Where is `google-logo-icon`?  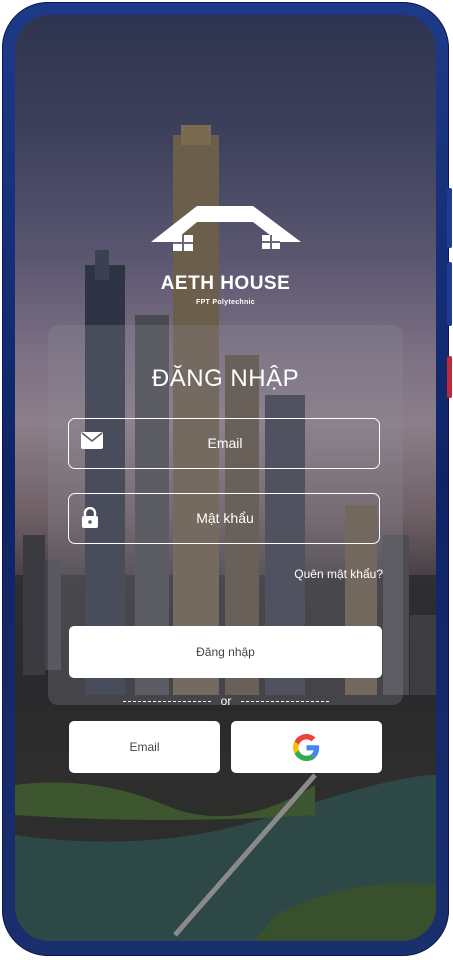
google-logo-icon is located at coordinates (306, 747).